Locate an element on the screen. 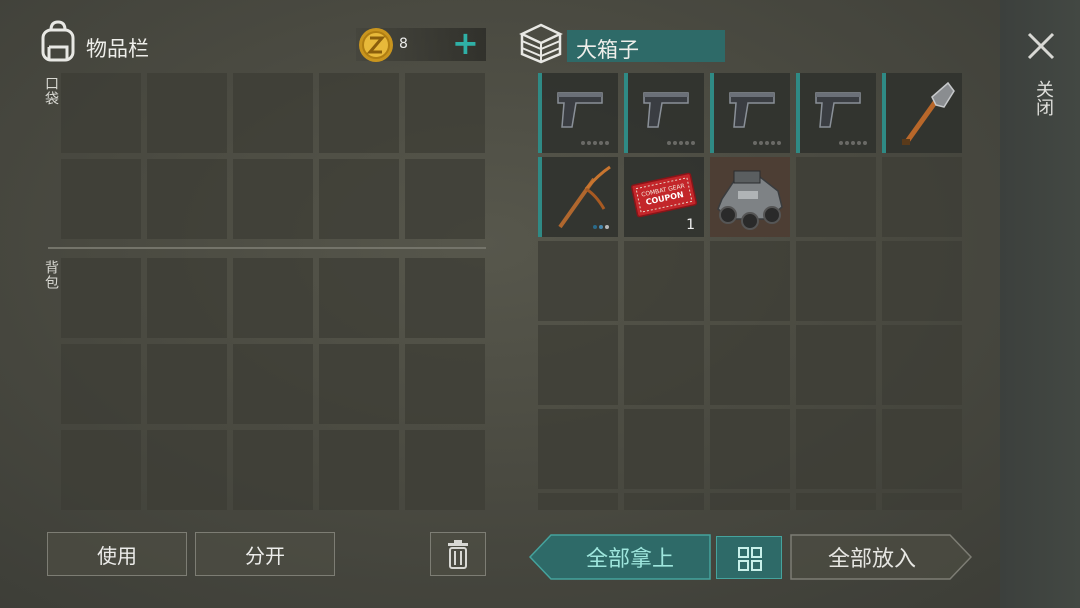 This screenshot has width=1080, height=608. shovel-icon is located at coordinates (928, 113).